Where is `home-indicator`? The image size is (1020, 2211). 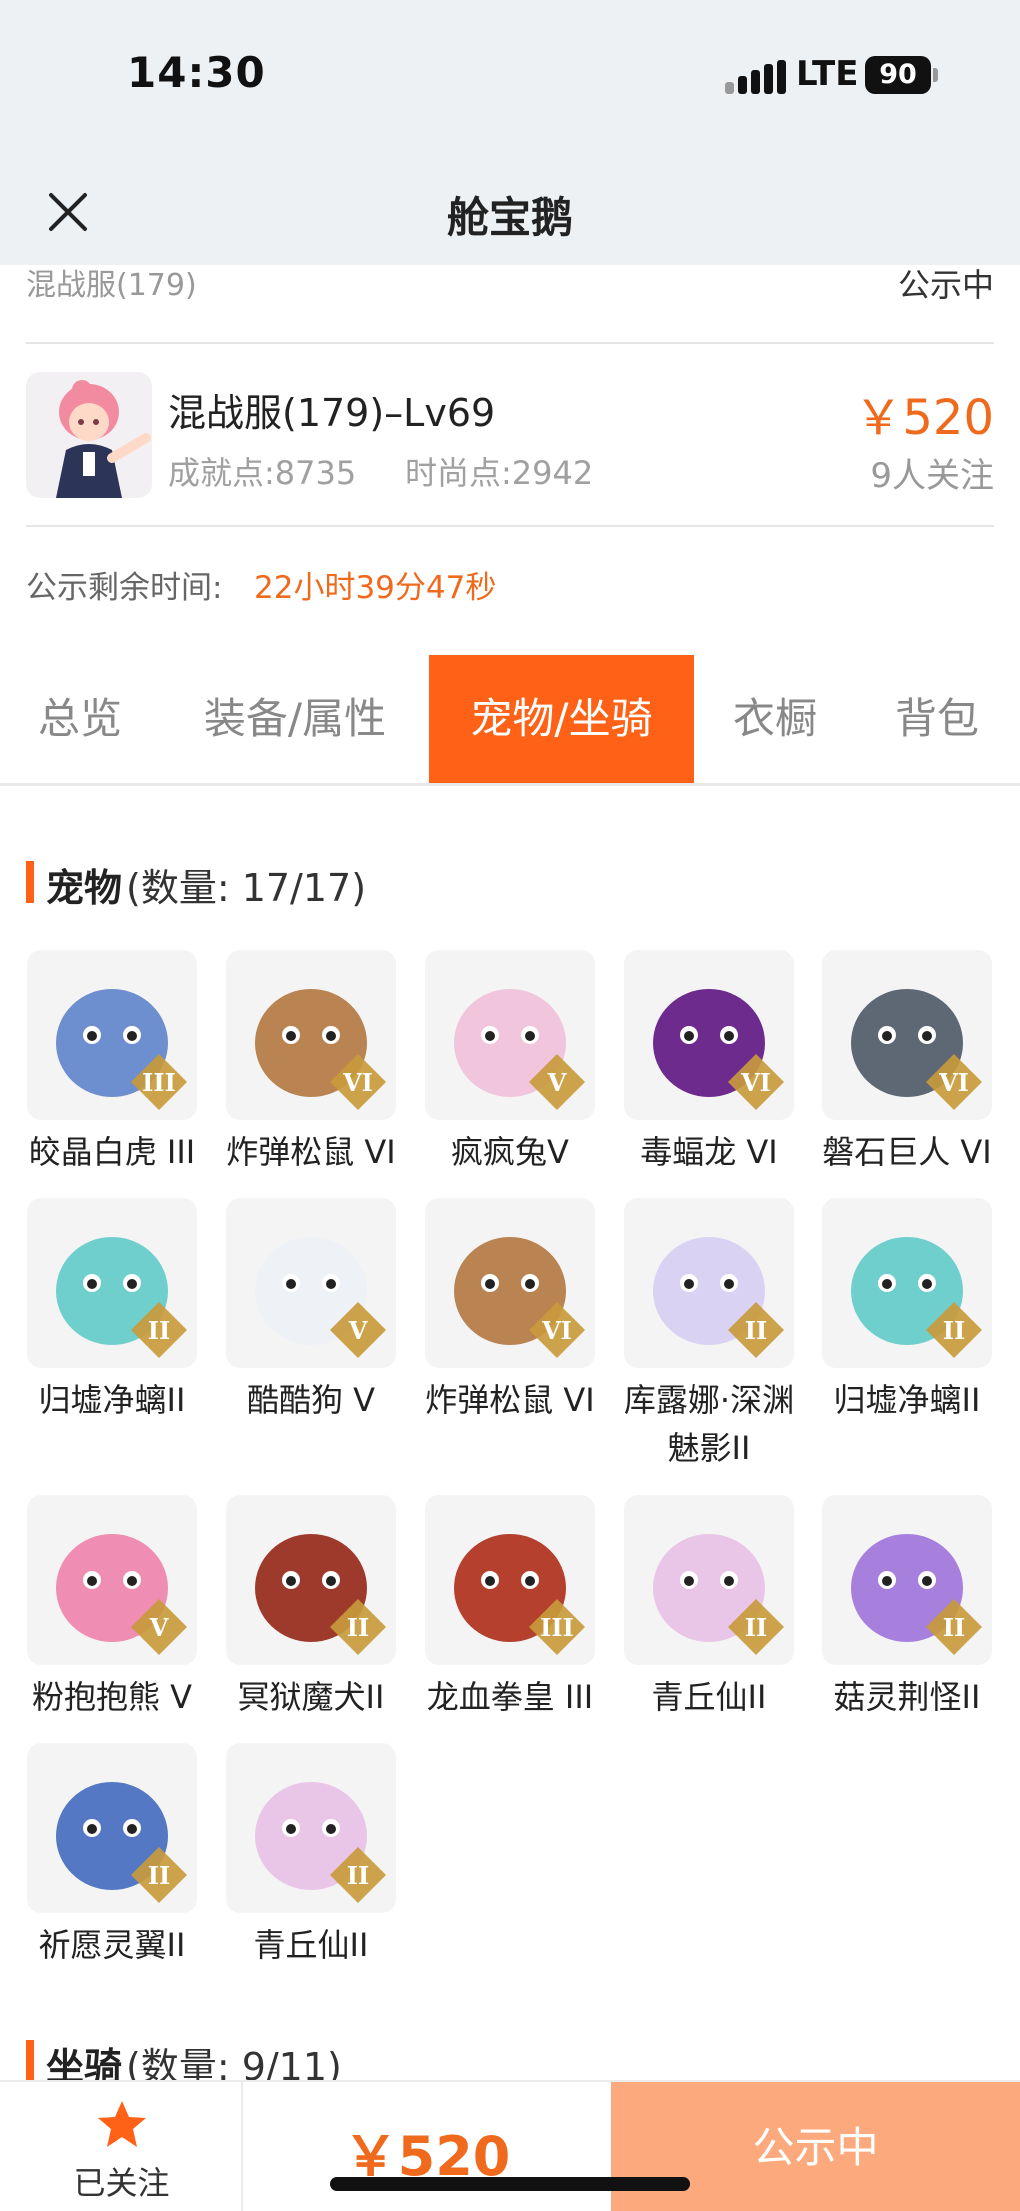
home-indicator is located at coordinates (510, 2184).